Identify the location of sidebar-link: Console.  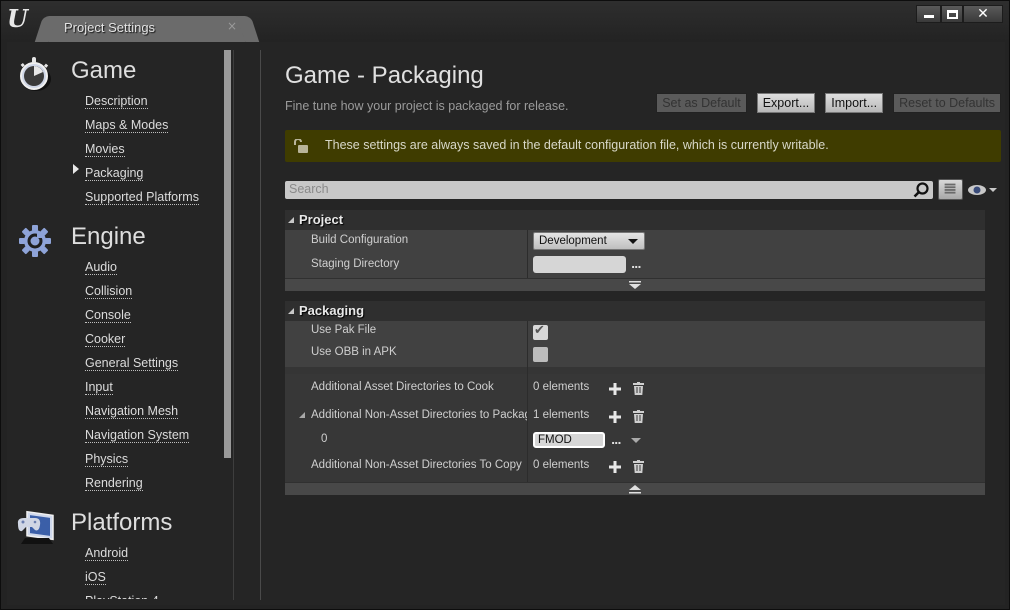
(108, 315).